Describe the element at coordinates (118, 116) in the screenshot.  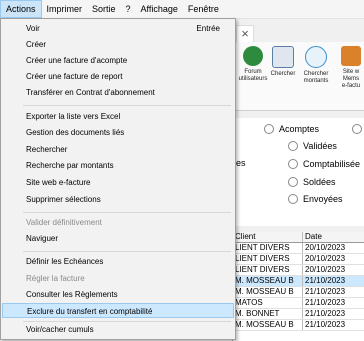
I see `menu-item-exporter-excel: Exporter la liste vers Excel` at that location.